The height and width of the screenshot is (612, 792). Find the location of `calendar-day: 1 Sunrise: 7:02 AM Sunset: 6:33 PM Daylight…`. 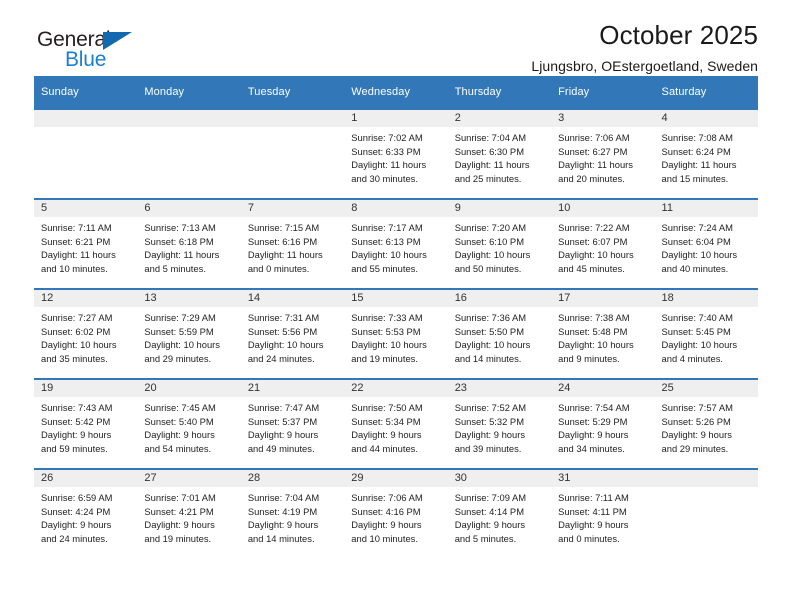

calendar-day: 1 Sunrise: 7:02 AM Sunset: 6:33 PM Daylight… is located at coordinates (396, 154).